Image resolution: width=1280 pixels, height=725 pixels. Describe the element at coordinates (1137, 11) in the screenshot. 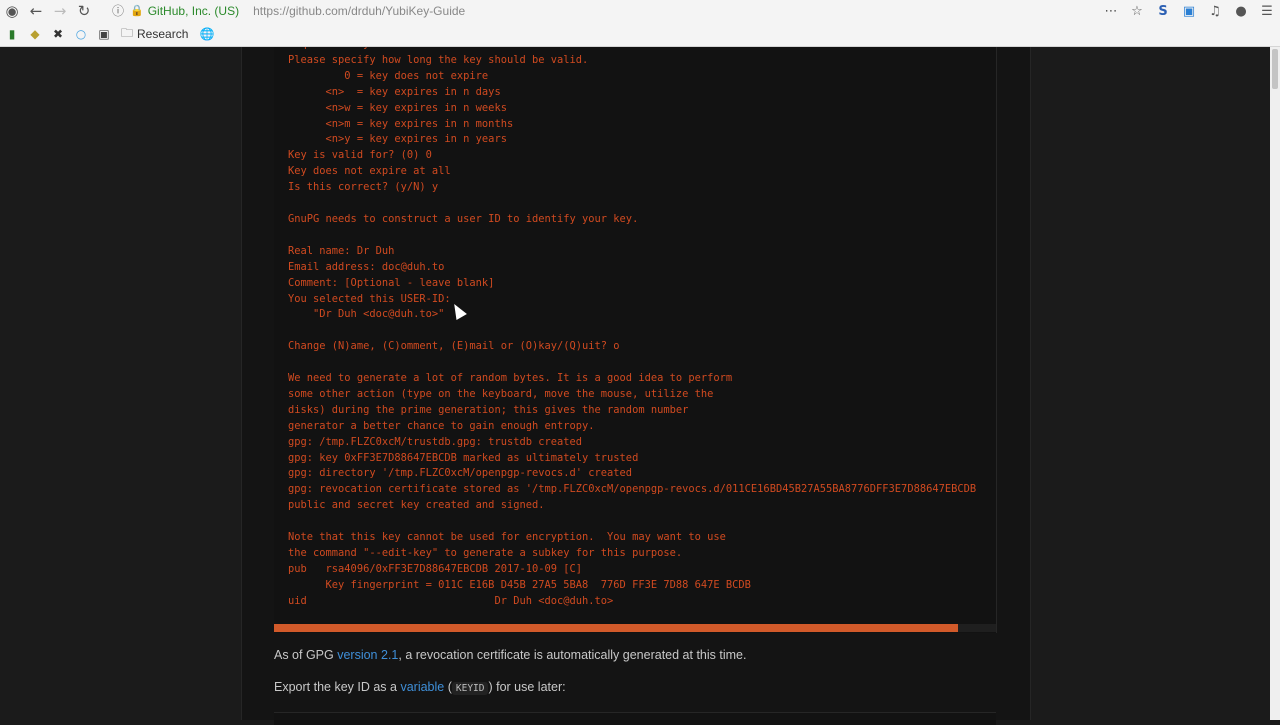

I see `bookmark-star-icon: ☆` at that location.